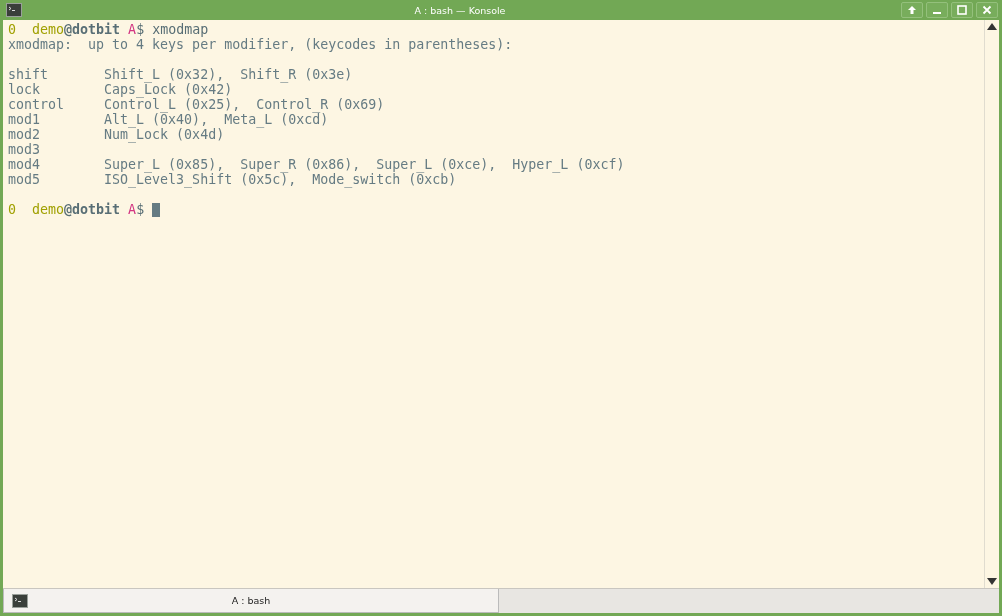 This screenshot has height=616, width=1002. Describe the element at coordinates (937, 10) in the screenshot. I see `minimize-button` at that location.